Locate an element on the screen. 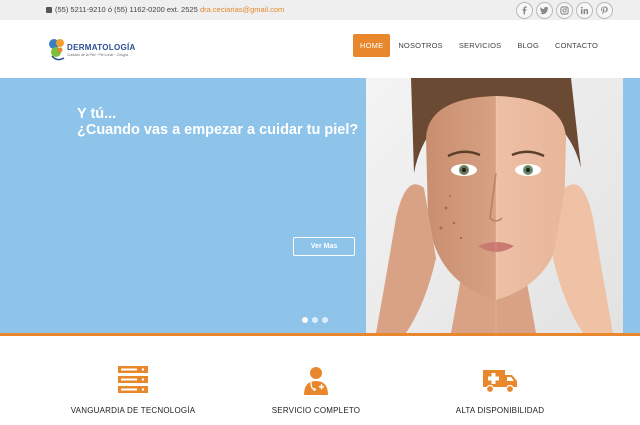 The width and height of the screenshot is (640, 425). social-links is located at coordinates (564, 10).